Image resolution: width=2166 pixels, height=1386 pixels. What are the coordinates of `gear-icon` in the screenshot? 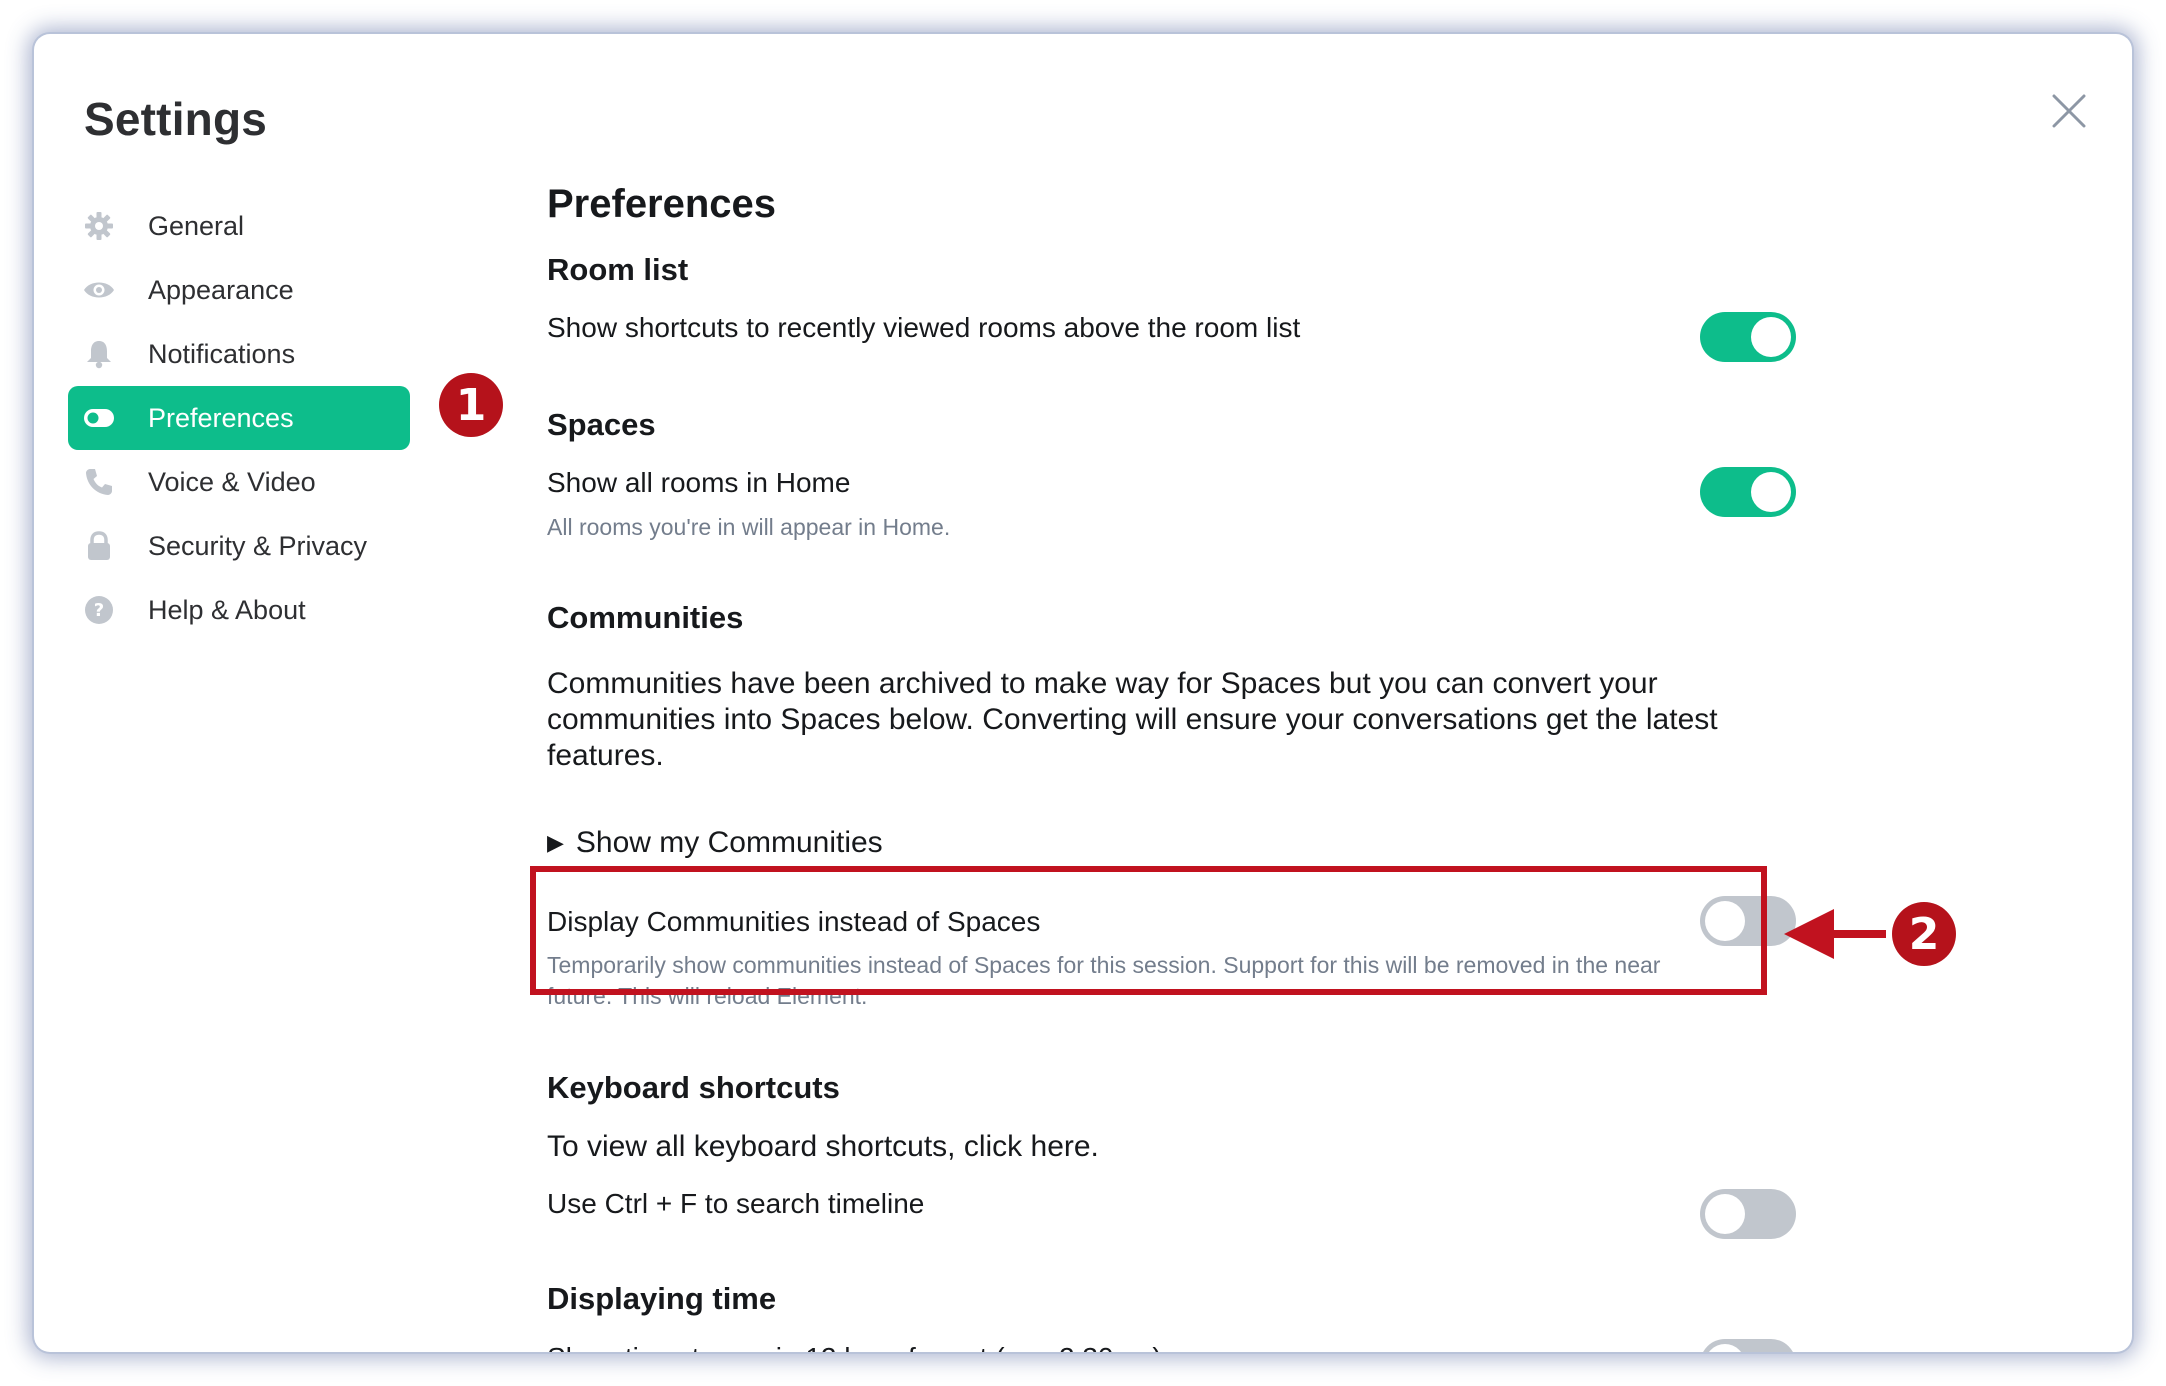 It's located at (99, 226).